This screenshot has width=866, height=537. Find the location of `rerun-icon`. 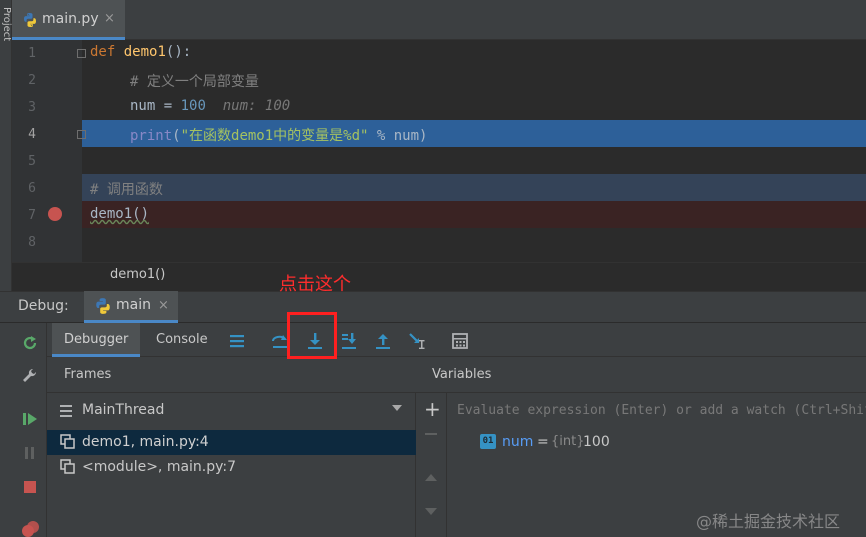

rerun-icon is located at coordinates (30, 343).